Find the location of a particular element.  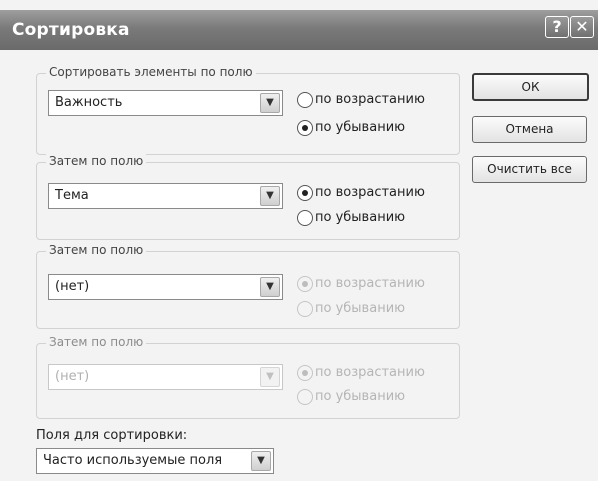

sort-group-4-label: Затем по полю is located at coordinates (96, 342).